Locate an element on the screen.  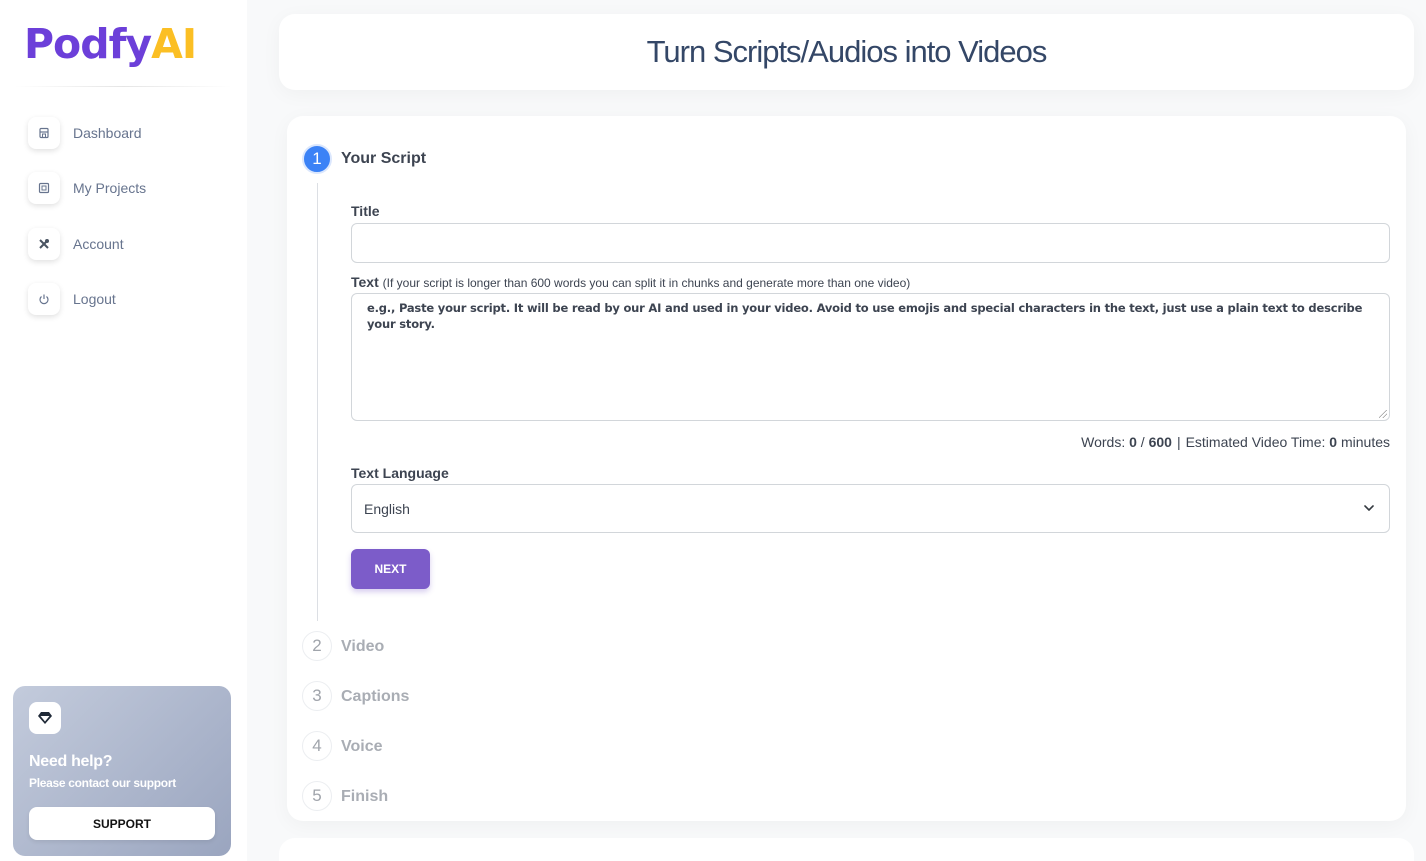
sidebar-item-account: Account is located at coordinates (76, 244).